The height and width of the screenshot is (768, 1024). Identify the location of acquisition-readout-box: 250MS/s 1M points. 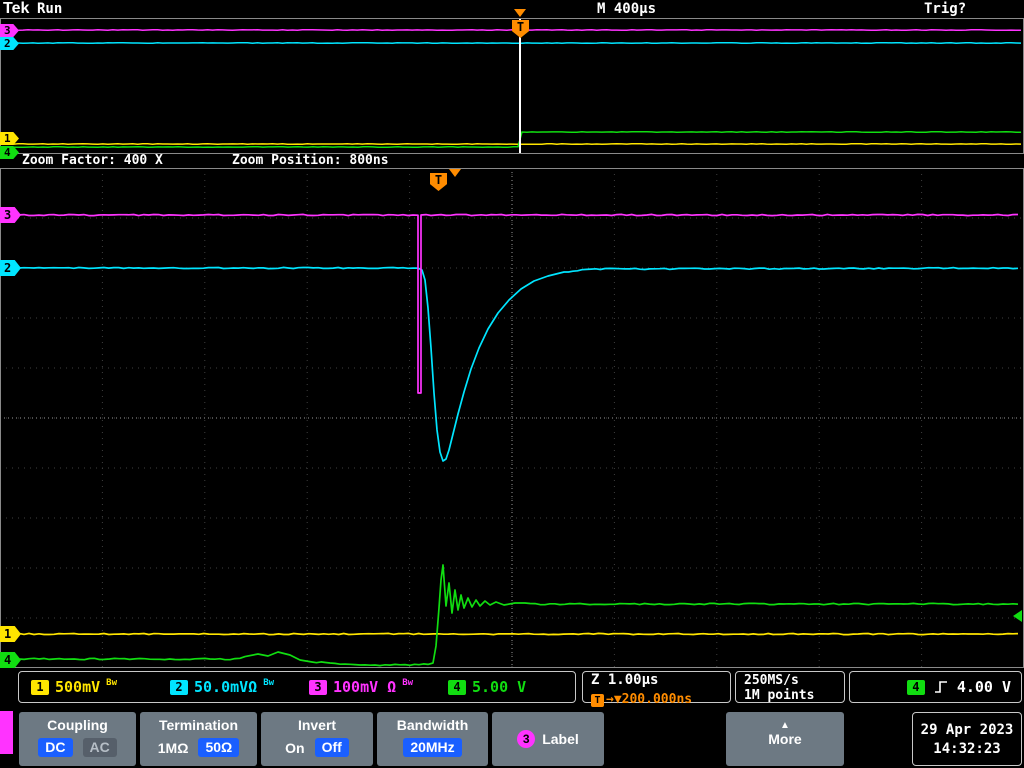
(790, 687).